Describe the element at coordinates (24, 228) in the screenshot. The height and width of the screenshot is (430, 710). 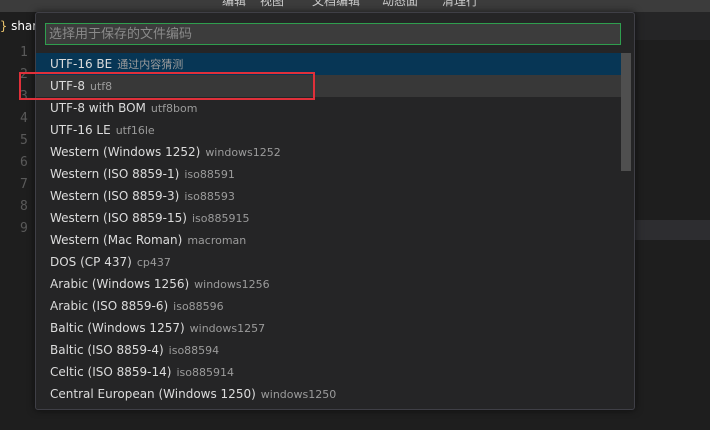
I see `line-number: 9` at that location.